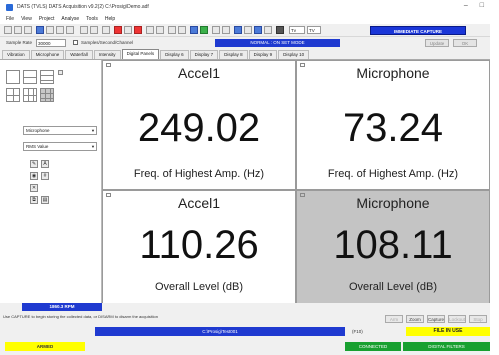 The height and width of the screenshot is (355, 499). Describe the element at coordinates (38, 130) in the screenshot. I see `channel-select-value: Microphone` at that location.